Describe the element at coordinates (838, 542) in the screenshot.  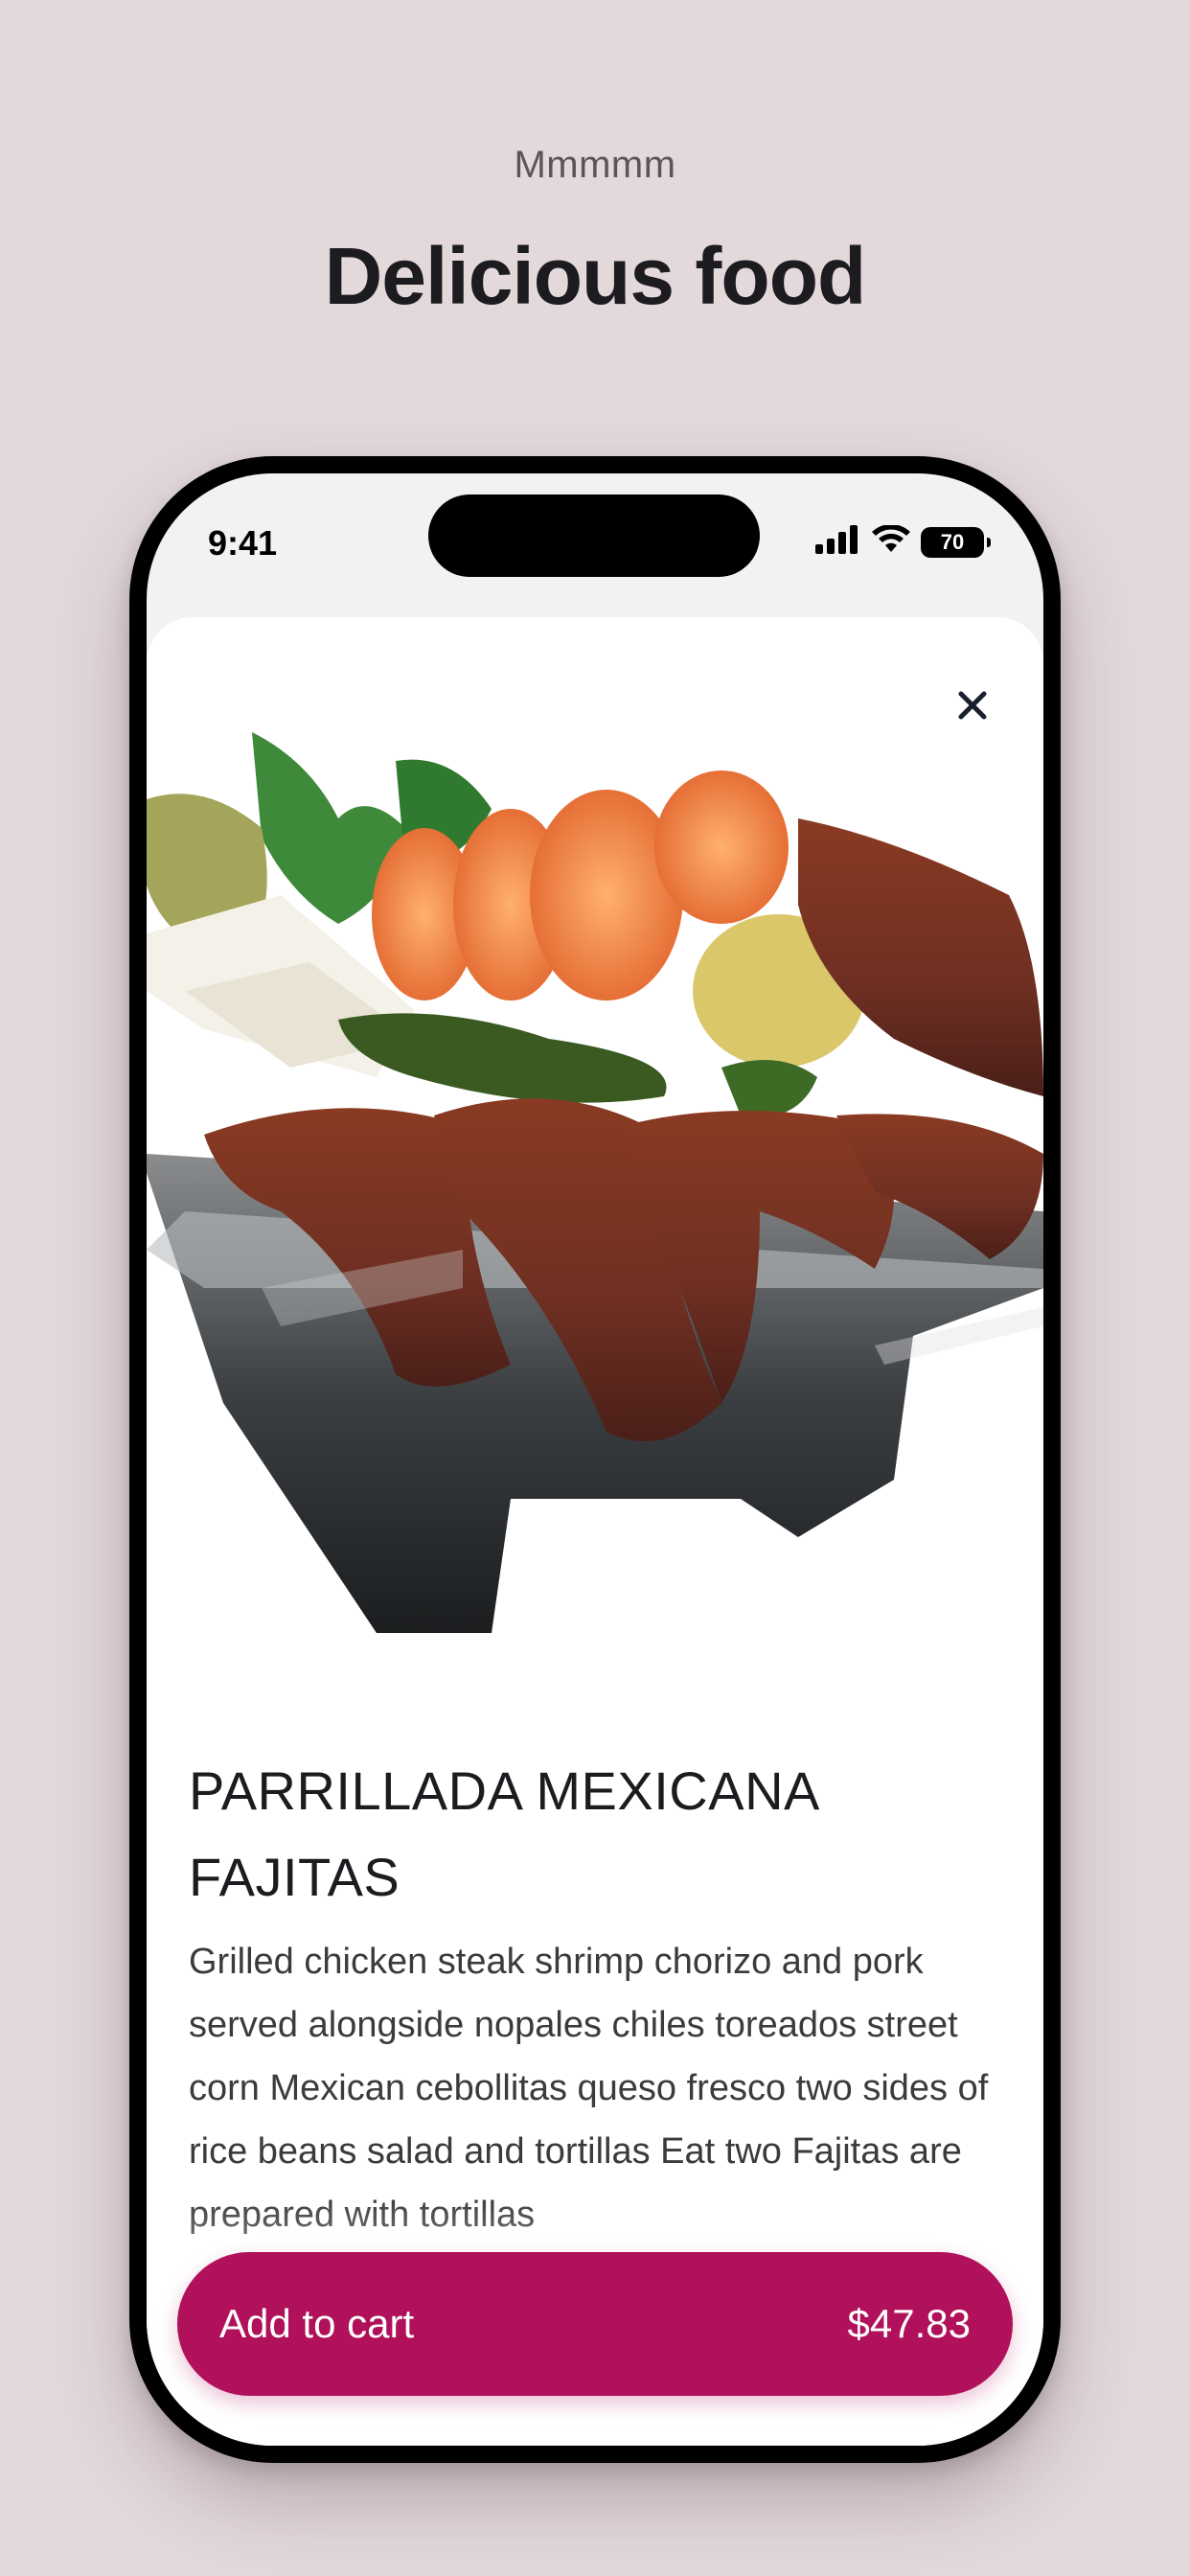
I see `cellular-signal-icon` at that location.